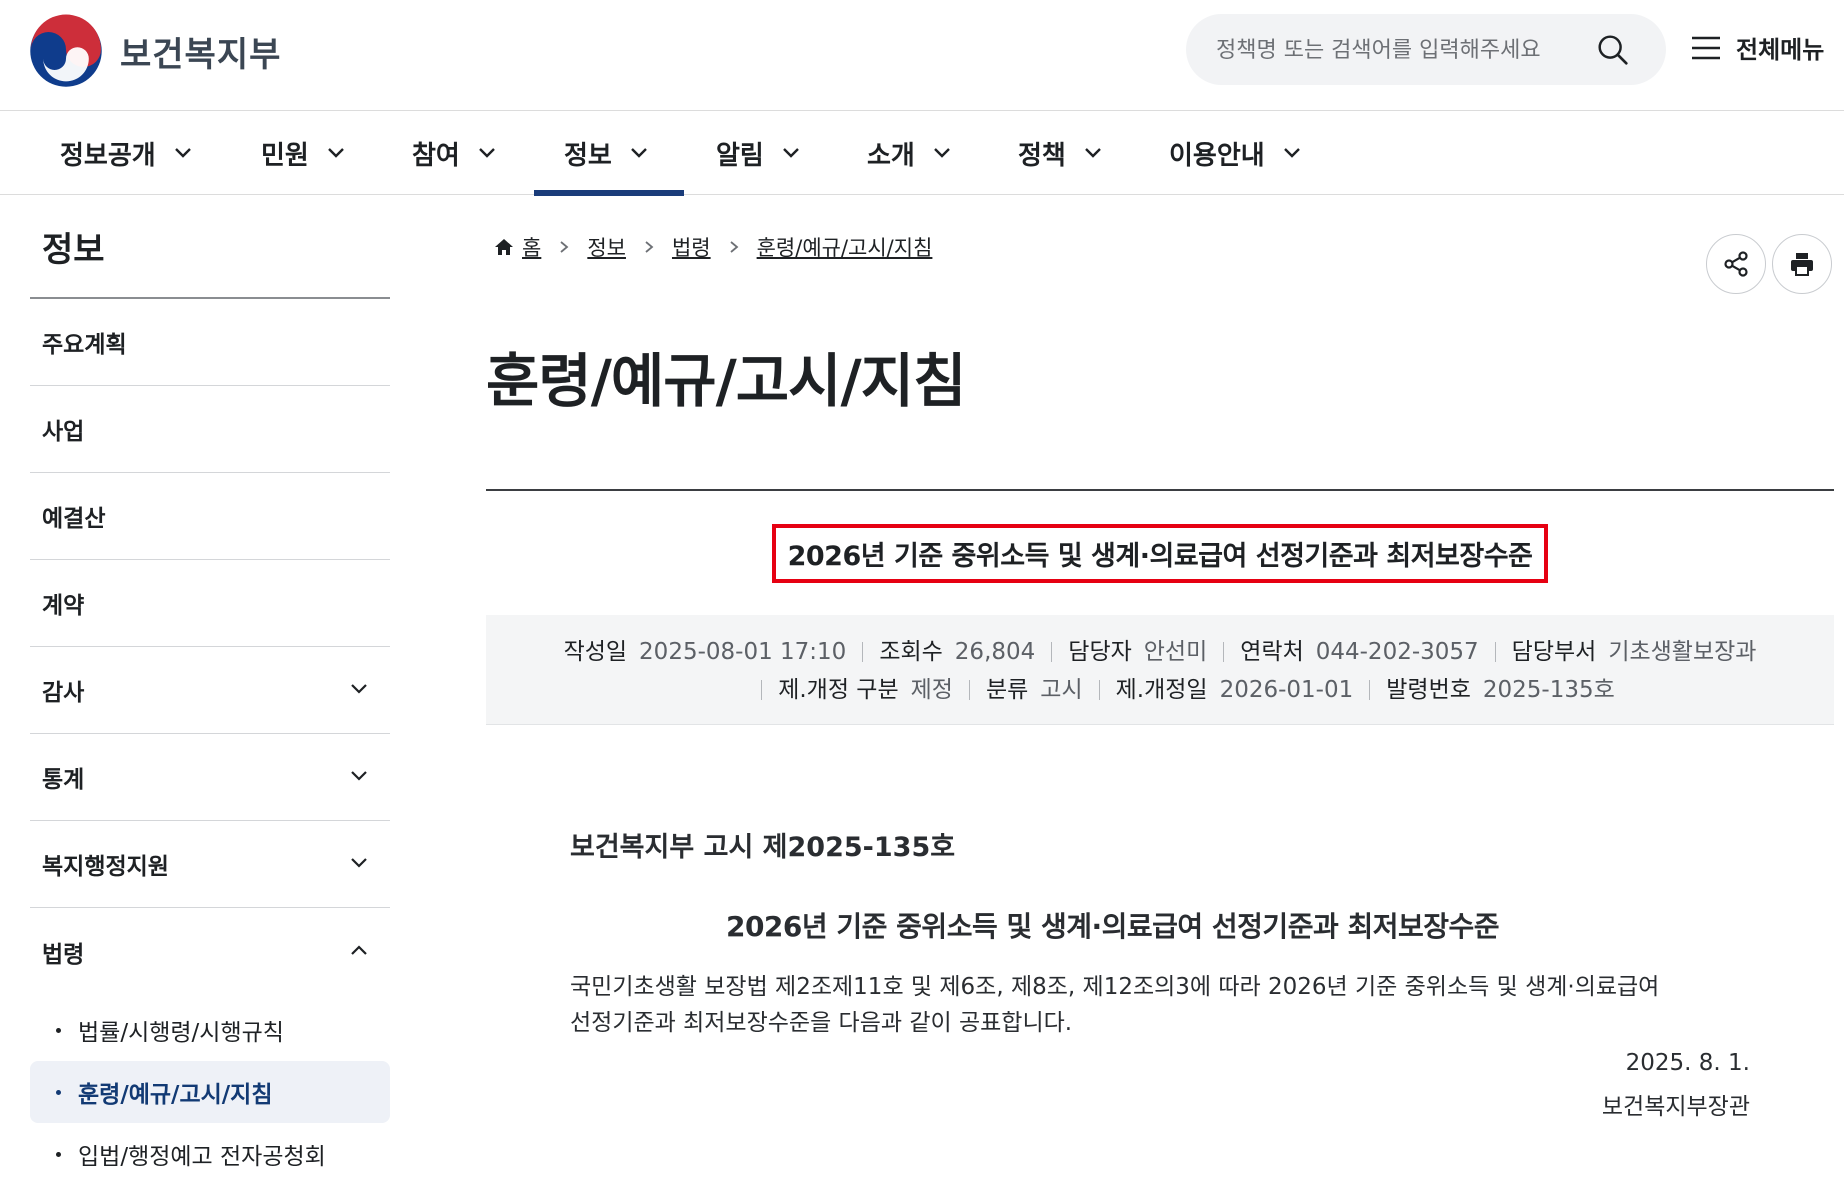 This screenshot has width=1844, height=1195. Describe the element at coordinates (743, 652) in the screenshot. I see `meta-value: 2025-08-01 17:10` at that location.